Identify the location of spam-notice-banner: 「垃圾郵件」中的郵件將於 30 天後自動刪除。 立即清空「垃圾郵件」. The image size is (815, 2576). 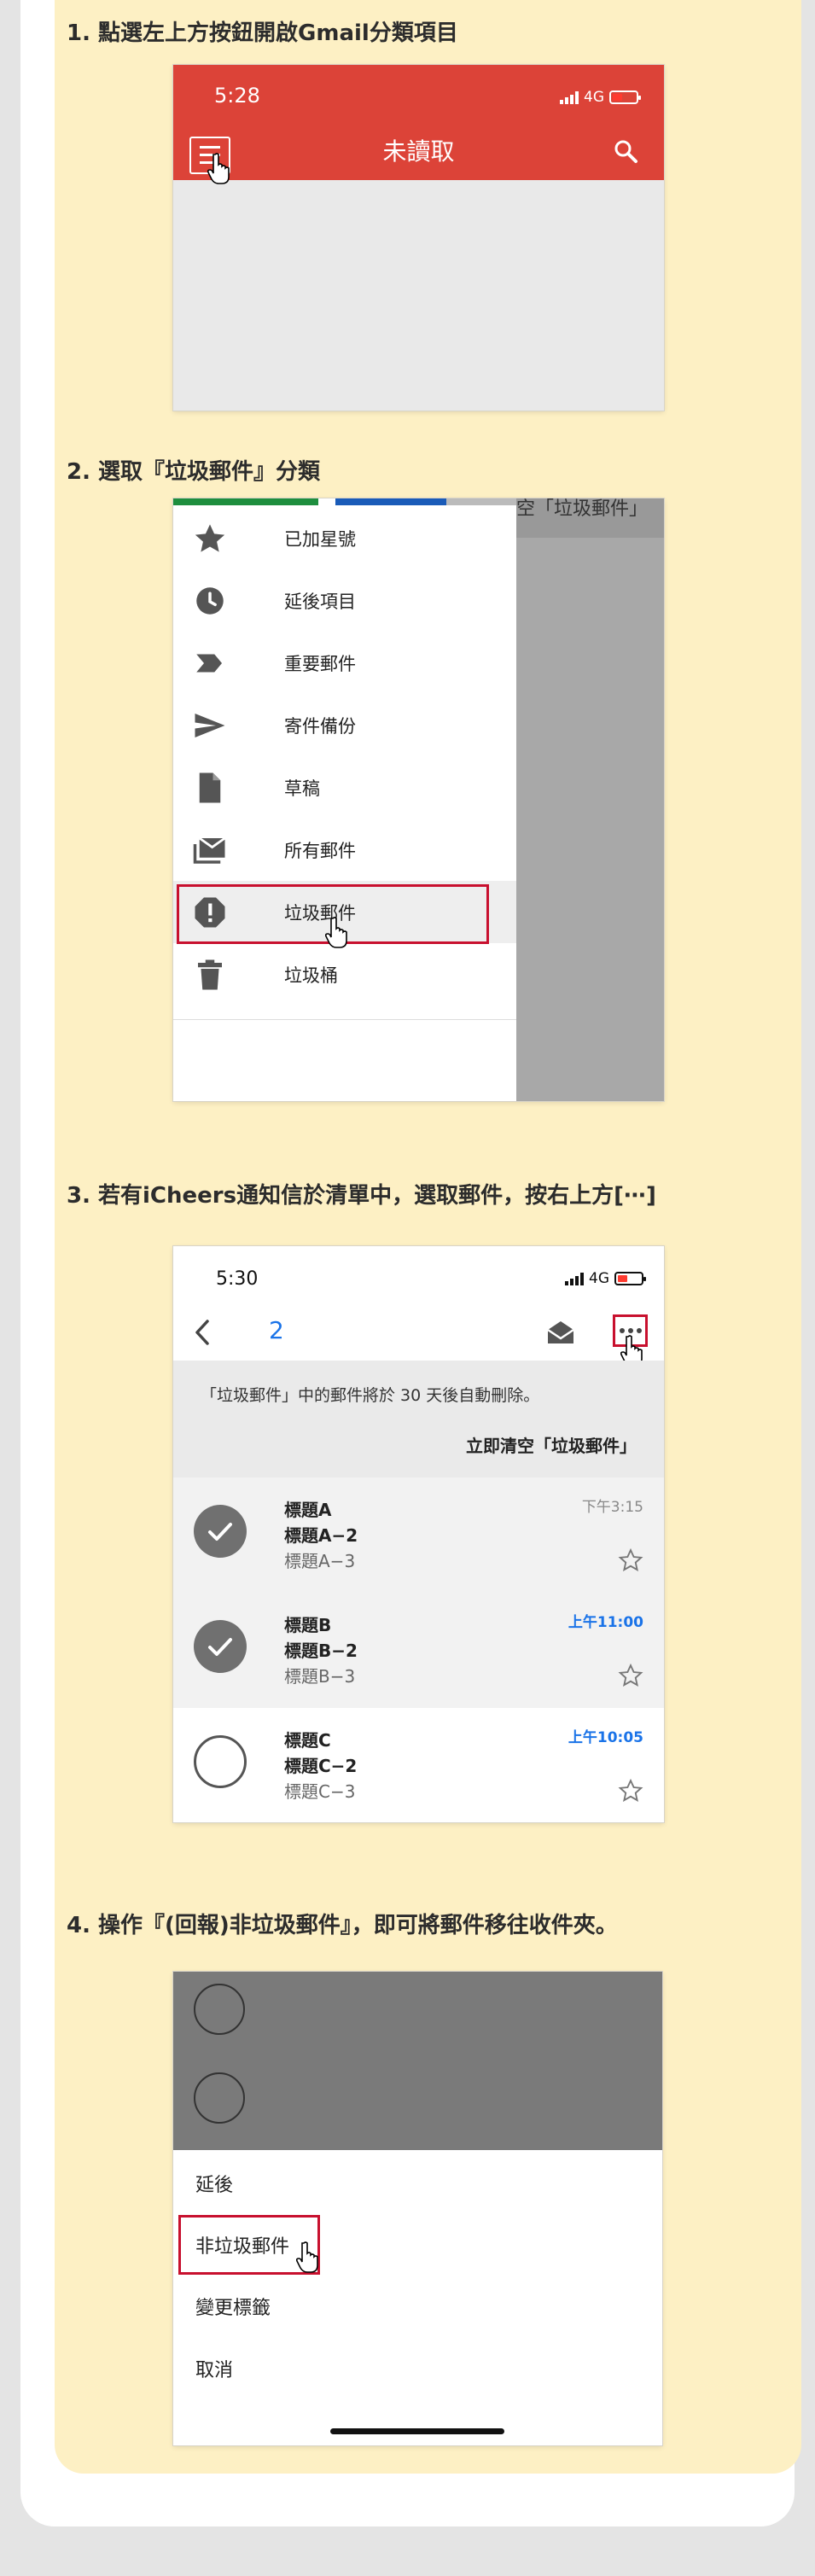
(418, 1419).